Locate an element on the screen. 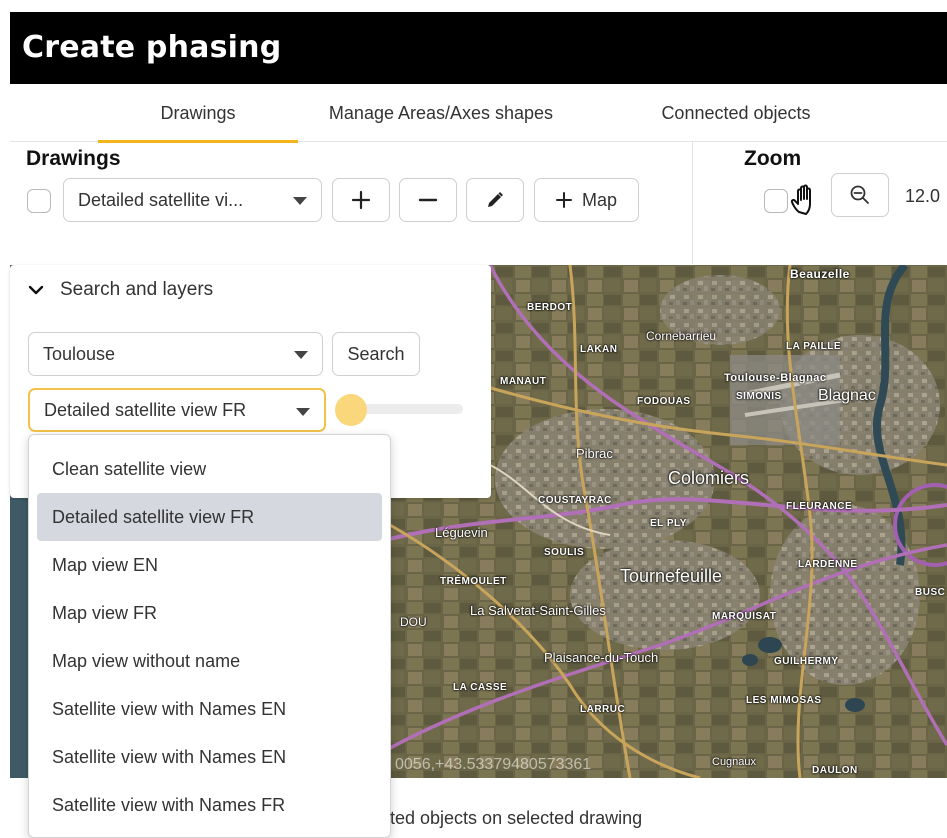 This screenshot has width=947, height=838. layer-option: Map view EN is located at coordinates (209, 565).